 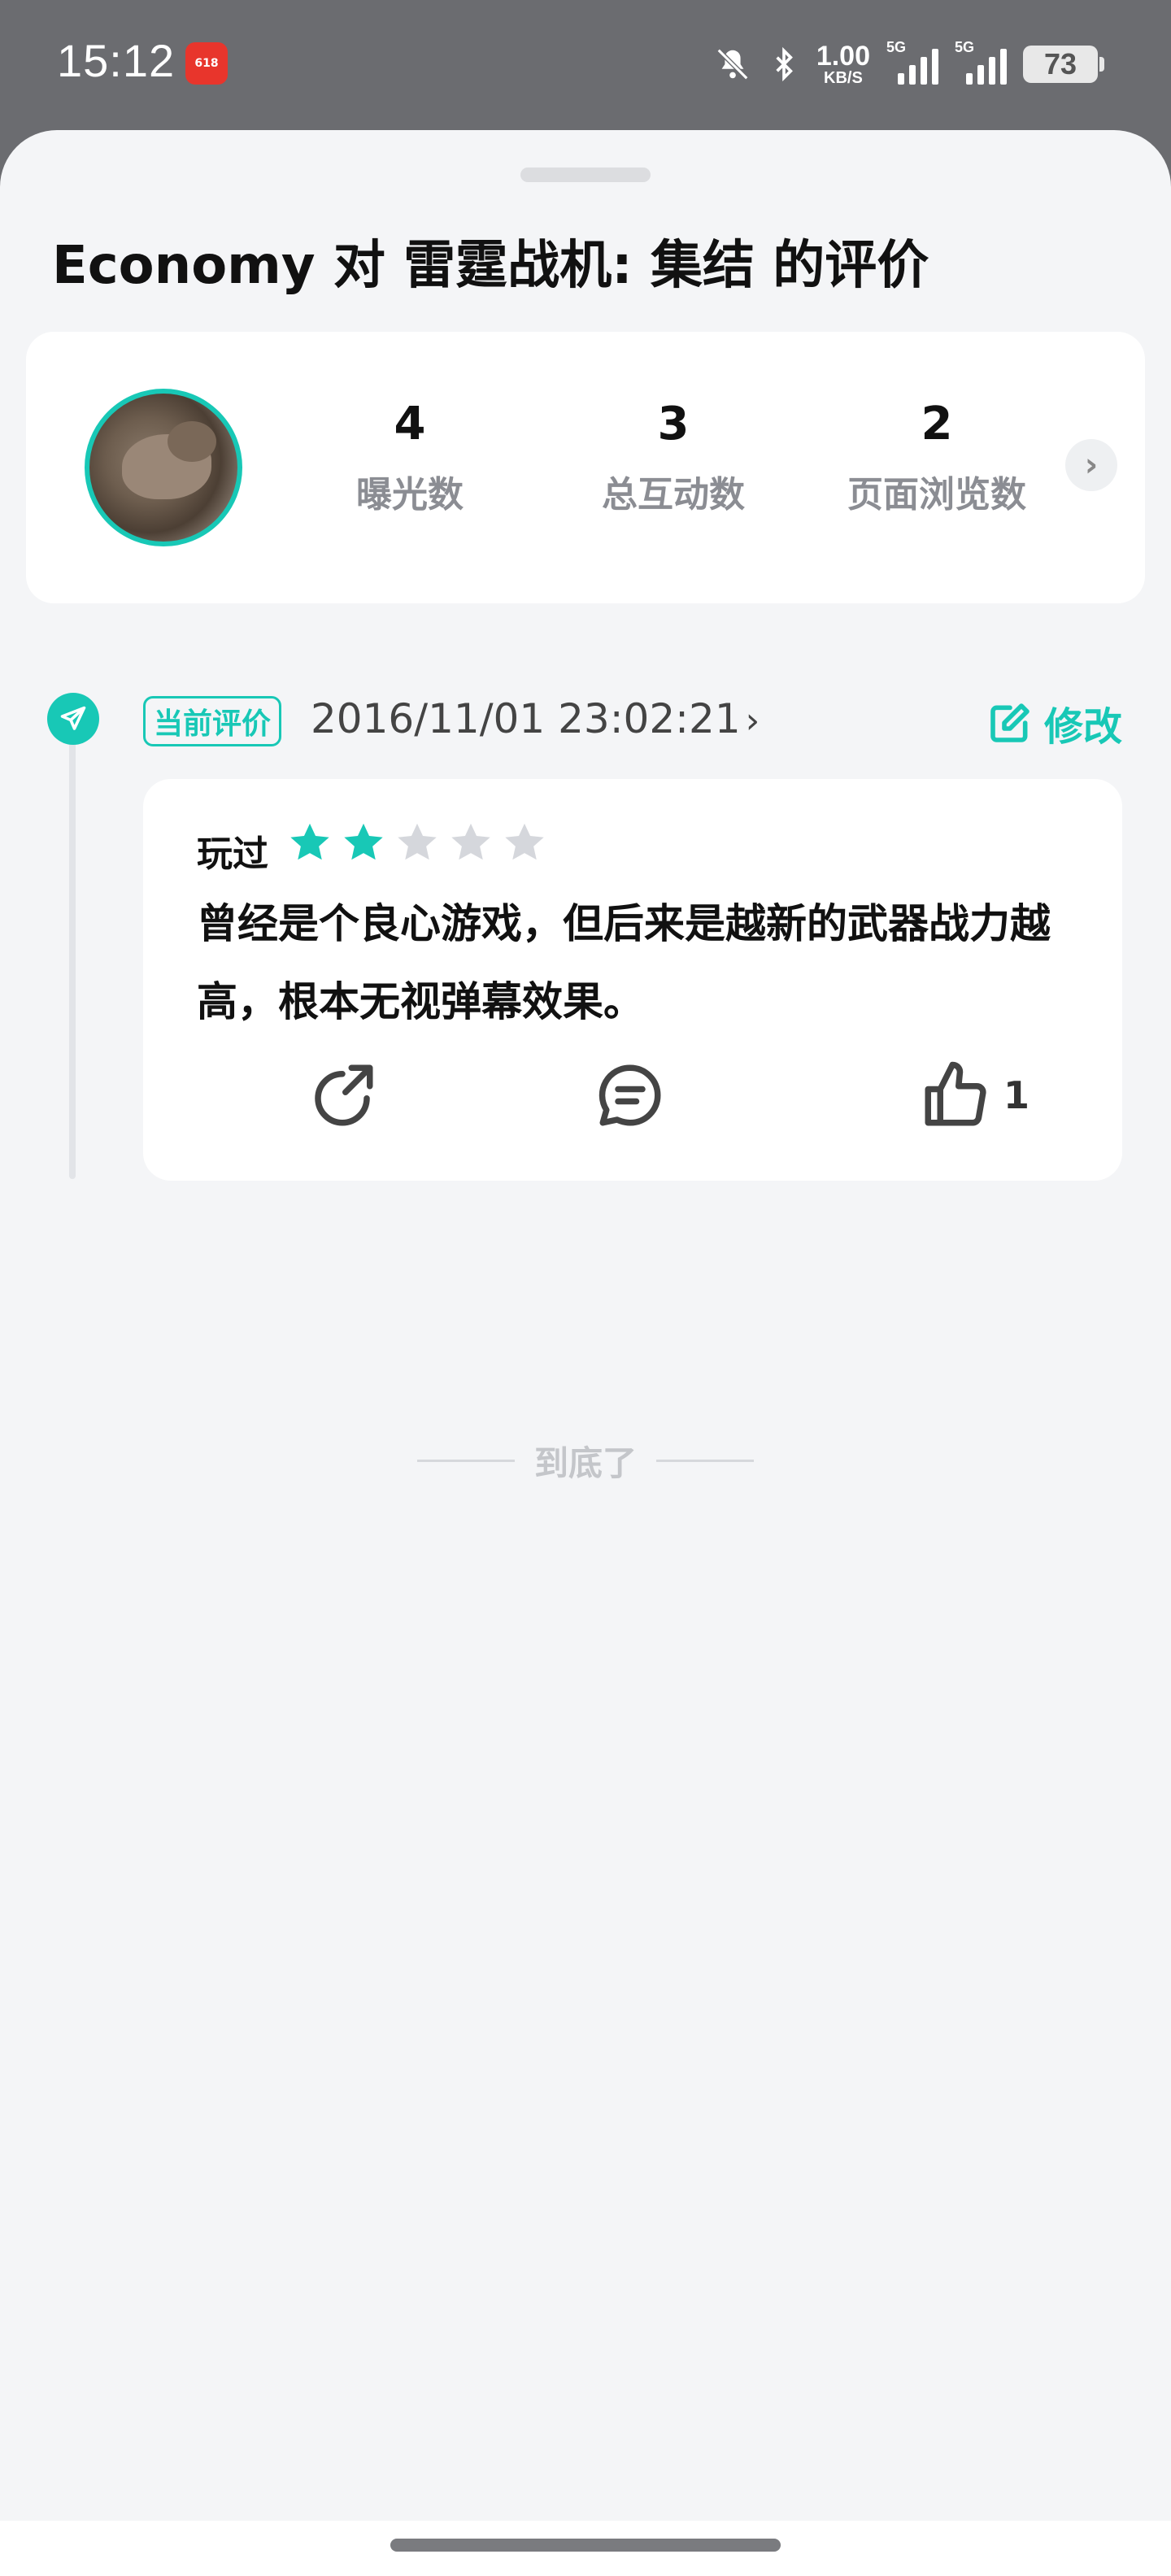 I want to click on mute-bell-icon, so click(x=732, y=64).